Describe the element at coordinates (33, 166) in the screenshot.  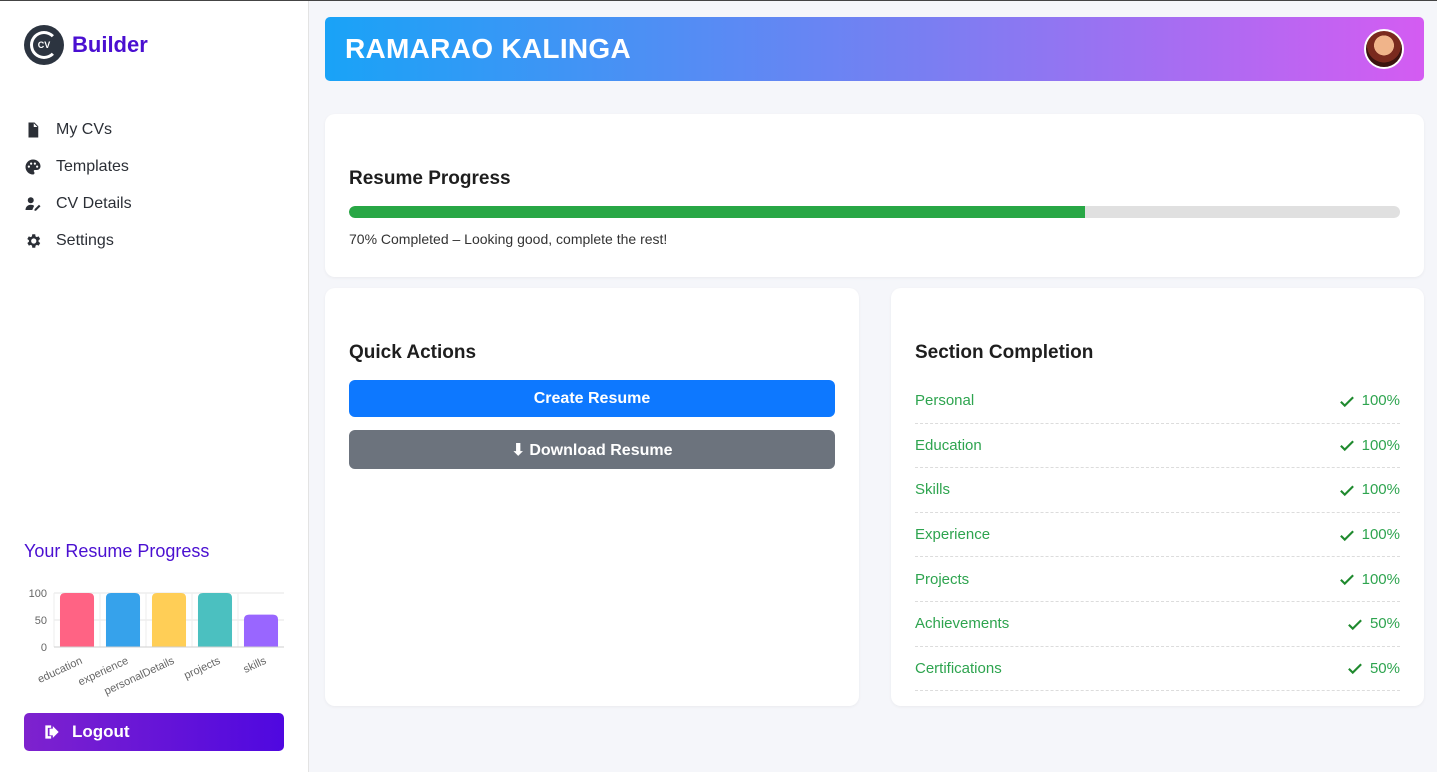
I see `palette-icon` at that location.